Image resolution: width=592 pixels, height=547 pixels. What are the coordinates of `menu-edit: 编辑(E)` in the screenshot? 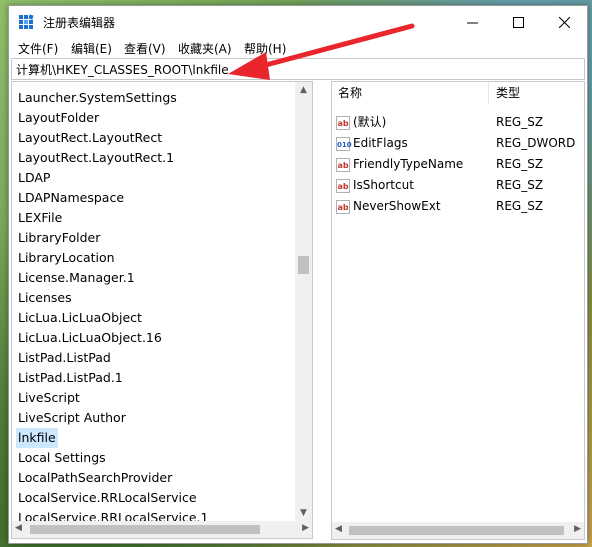 It's located at (91, 48).